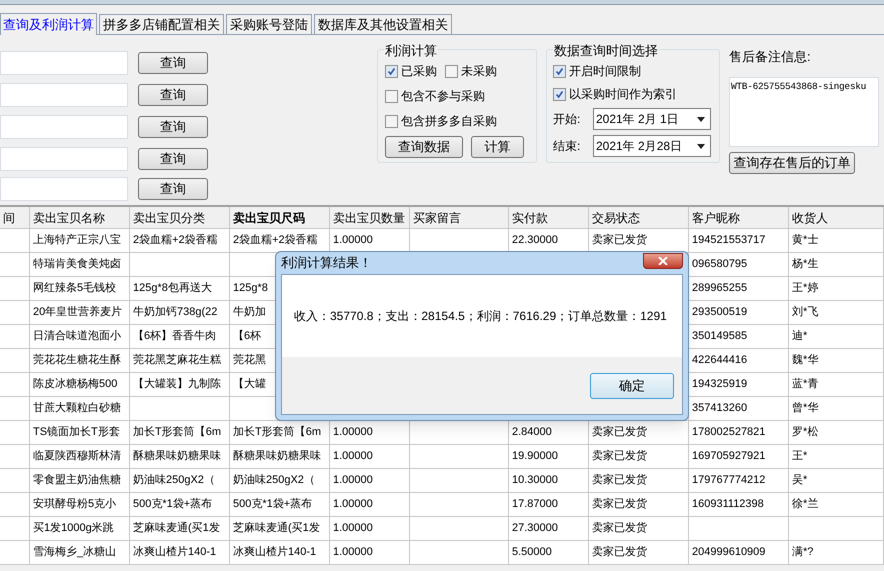 The image size is (884, 571). What do you see at coordinates (567, 119) in the screenshot?
I see `field-label: 开始:` at bounding box center [567, 119].